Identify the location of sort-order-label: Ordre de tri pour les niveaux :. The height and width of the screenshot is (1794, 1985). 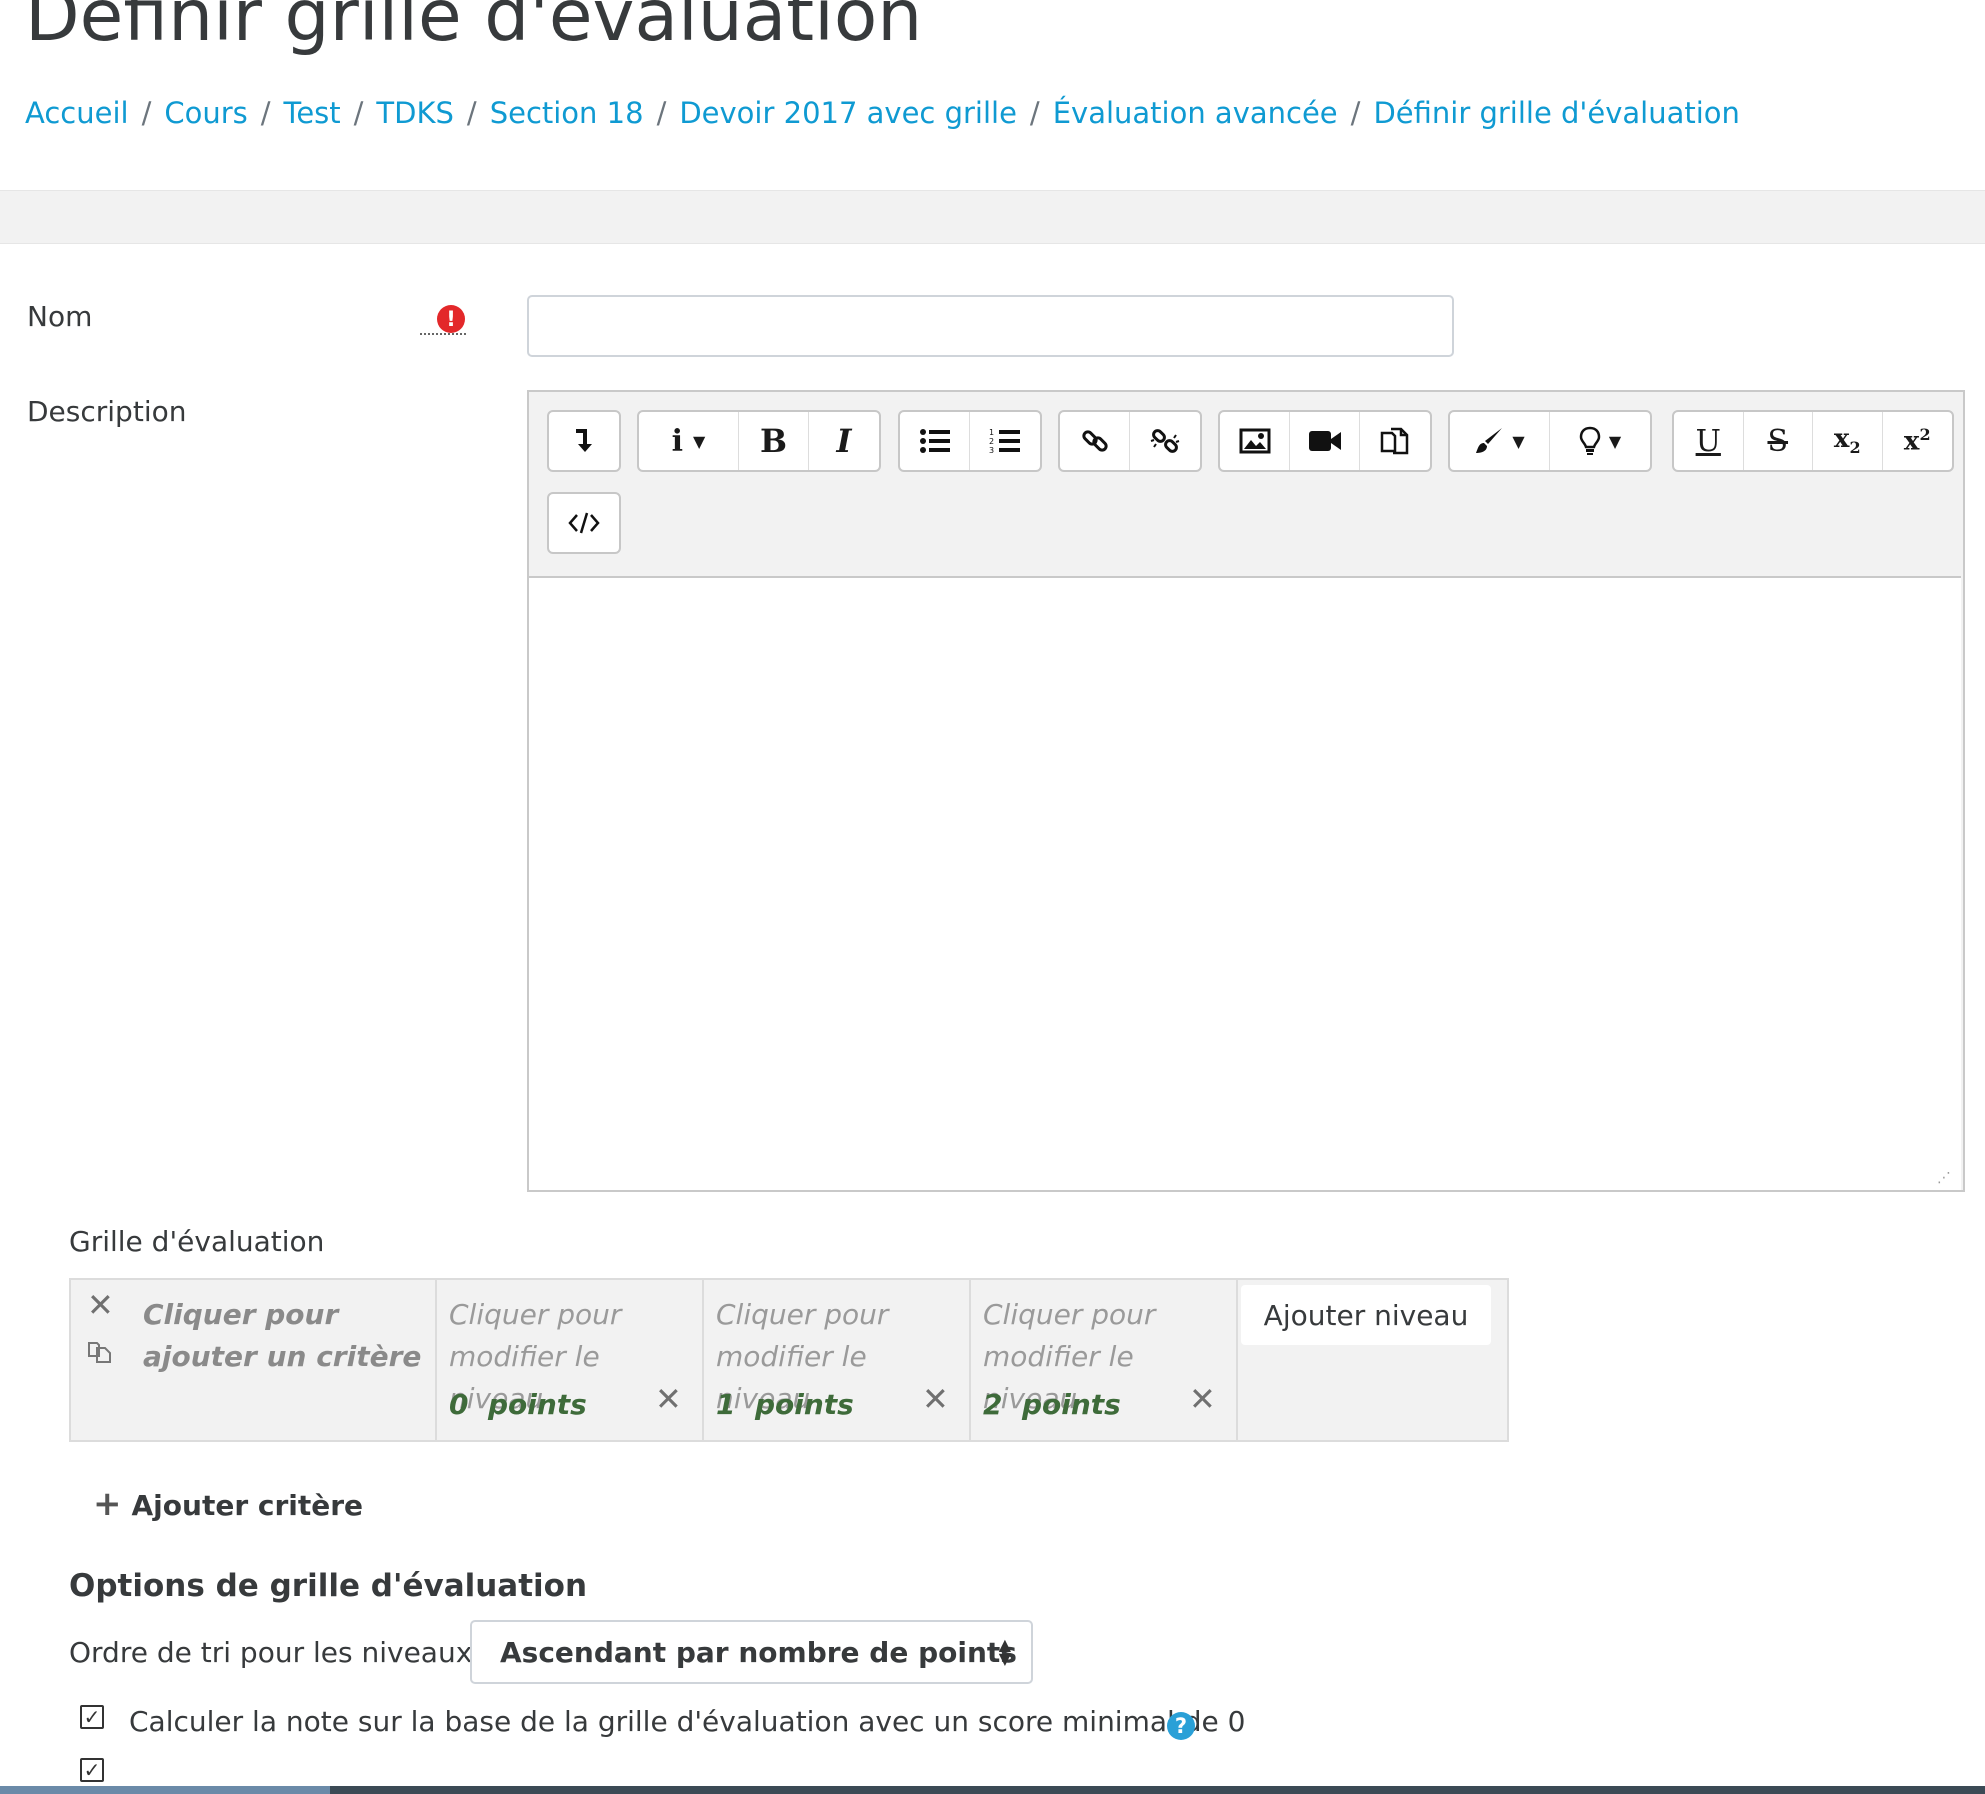
(280, 1652).